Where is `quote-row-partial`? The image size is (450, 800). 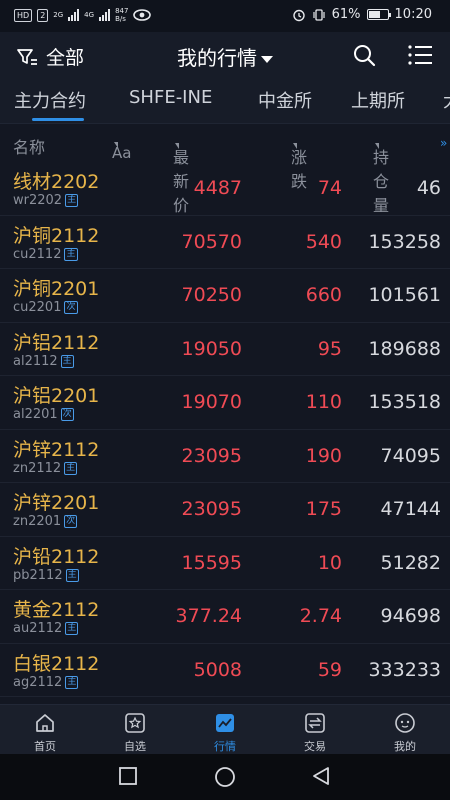
quote-row-partial is located at coordinates (225, 700).